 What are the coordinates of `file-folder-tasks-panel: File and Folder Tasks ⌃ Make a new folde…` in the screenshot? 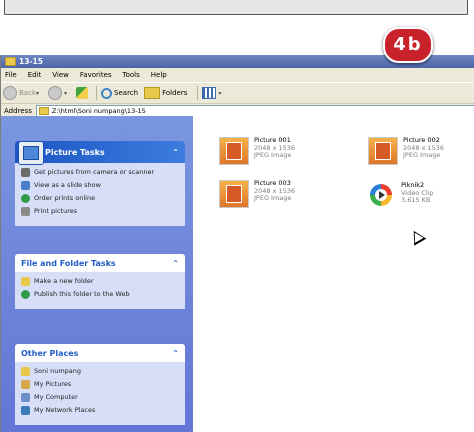 It's located at (100, 281).